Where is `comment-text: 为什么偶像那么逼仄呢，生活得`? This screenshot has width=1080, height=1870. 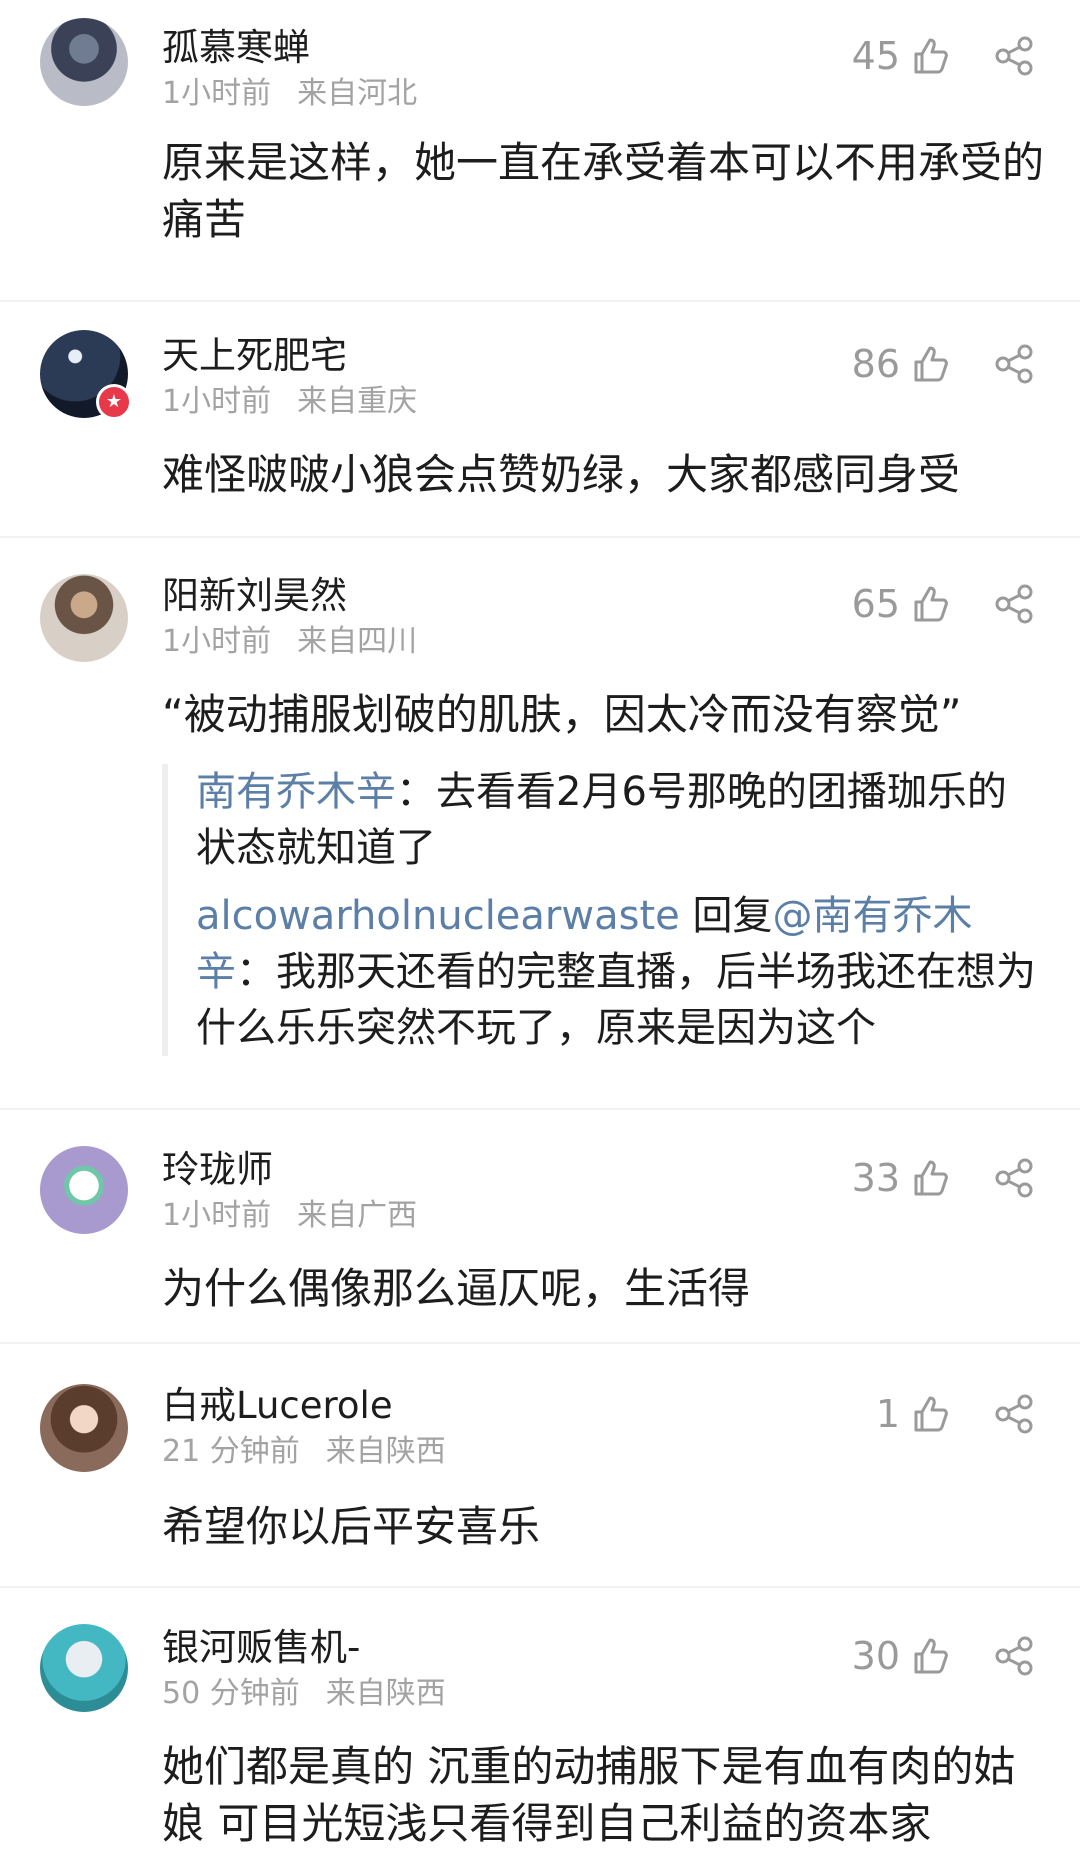
comment-text: 为什么偶像那么逼仄呢，生活得 is located at coordinates (456, 1288).